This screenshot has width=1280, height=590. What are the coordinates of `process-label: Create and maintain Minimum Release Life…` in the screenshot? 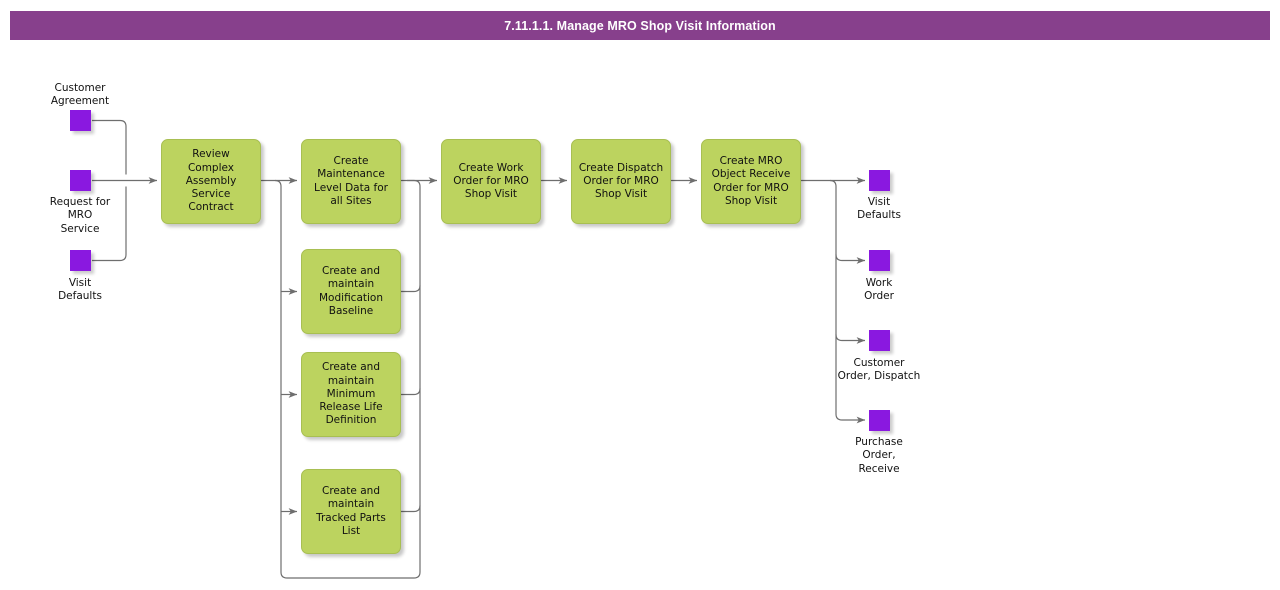 It's located at (351, 394).